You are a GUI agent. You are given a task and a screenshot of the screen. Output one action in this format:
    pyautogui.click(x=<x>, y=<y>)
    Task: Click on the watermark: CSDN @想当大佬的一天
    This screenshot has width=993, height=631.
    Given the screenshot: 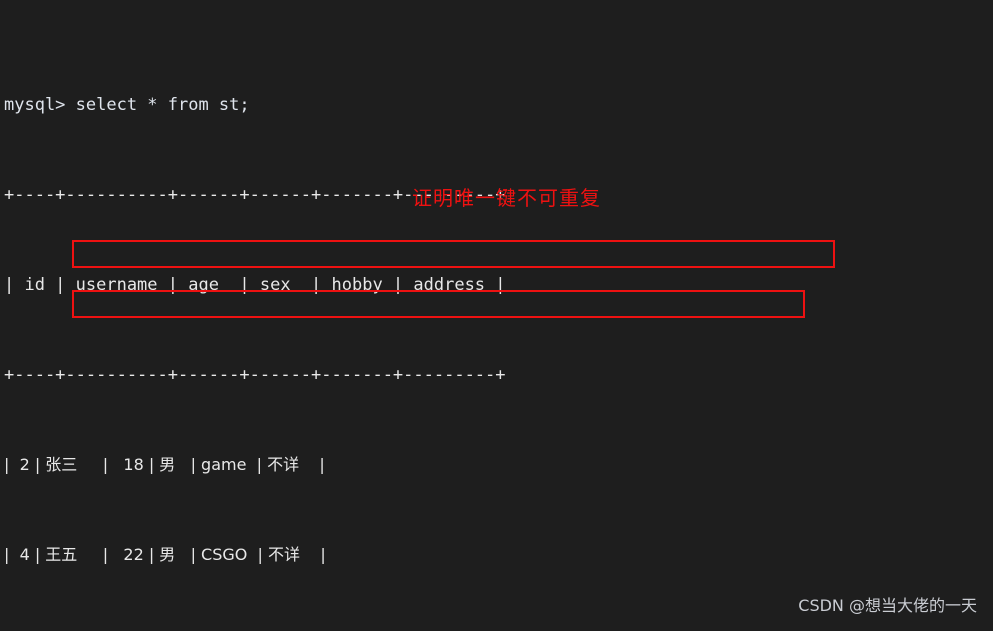 What is the action you would take?
    pyautogui.click(x=887, y=605)
    